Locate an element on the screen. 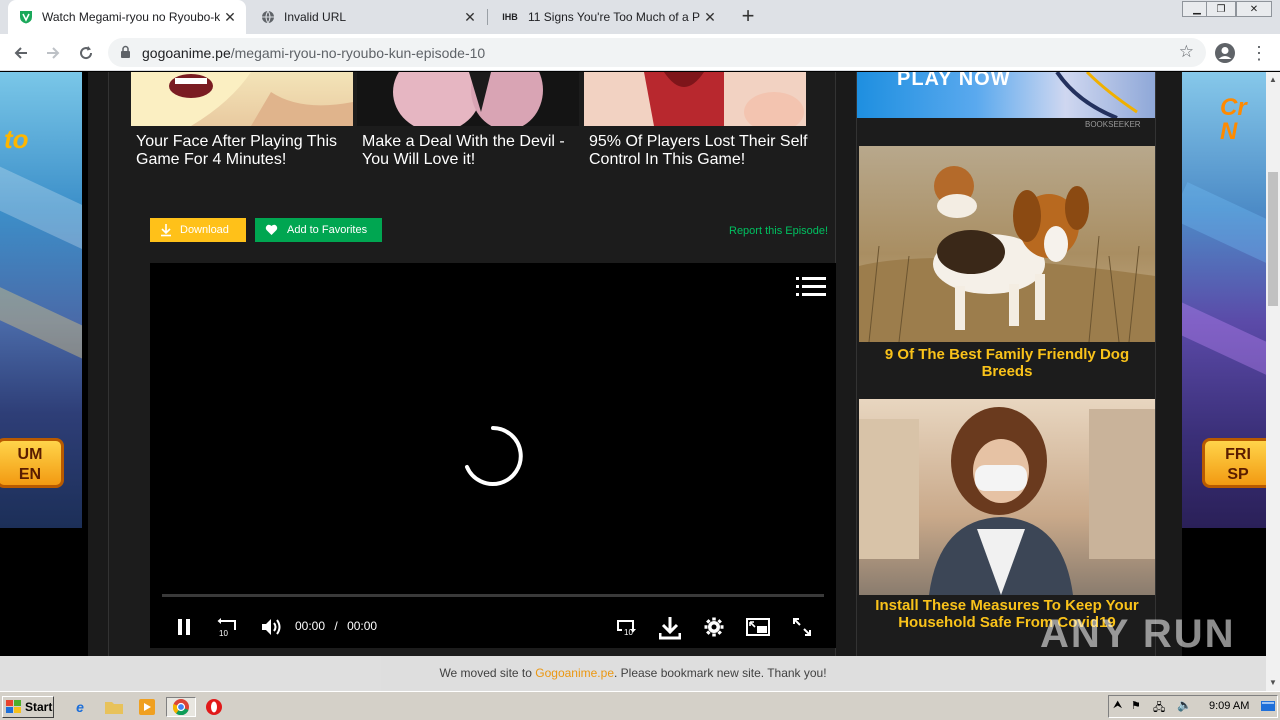 The height and width of the screenshot is (720, 1280). settings-gear-icon is located at coordinates (714, 627).